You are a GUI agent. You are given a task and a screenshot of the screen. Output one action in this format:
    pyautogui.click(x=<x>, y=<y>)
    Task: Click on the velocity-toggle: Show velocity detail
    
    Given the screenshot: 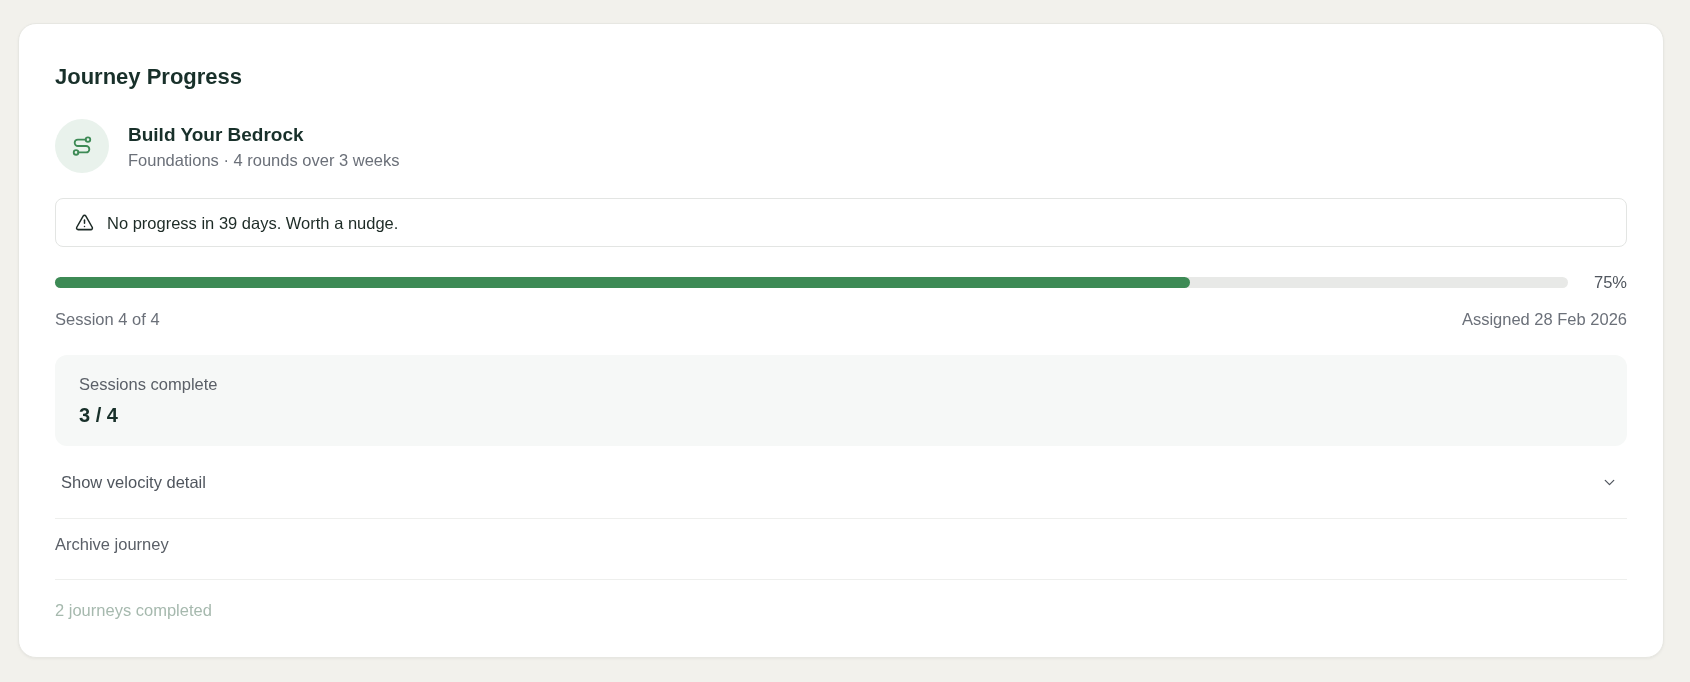 What is the action you would take?
    pyautogui.click(x=841, y=482)
    